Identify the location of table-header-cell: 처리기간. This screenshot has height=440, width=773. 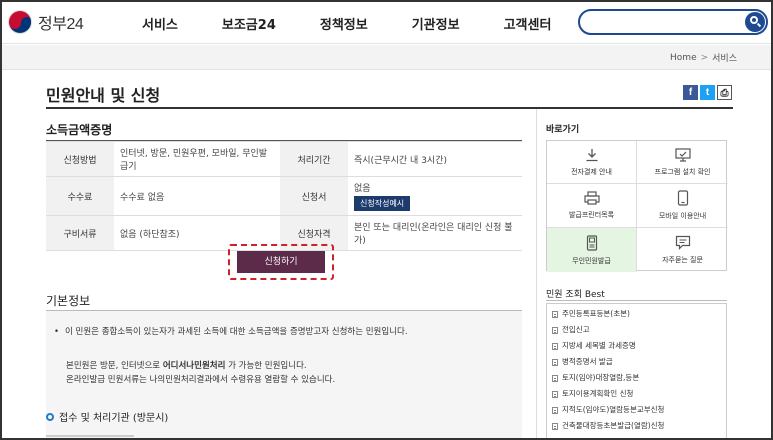
(314, 159).